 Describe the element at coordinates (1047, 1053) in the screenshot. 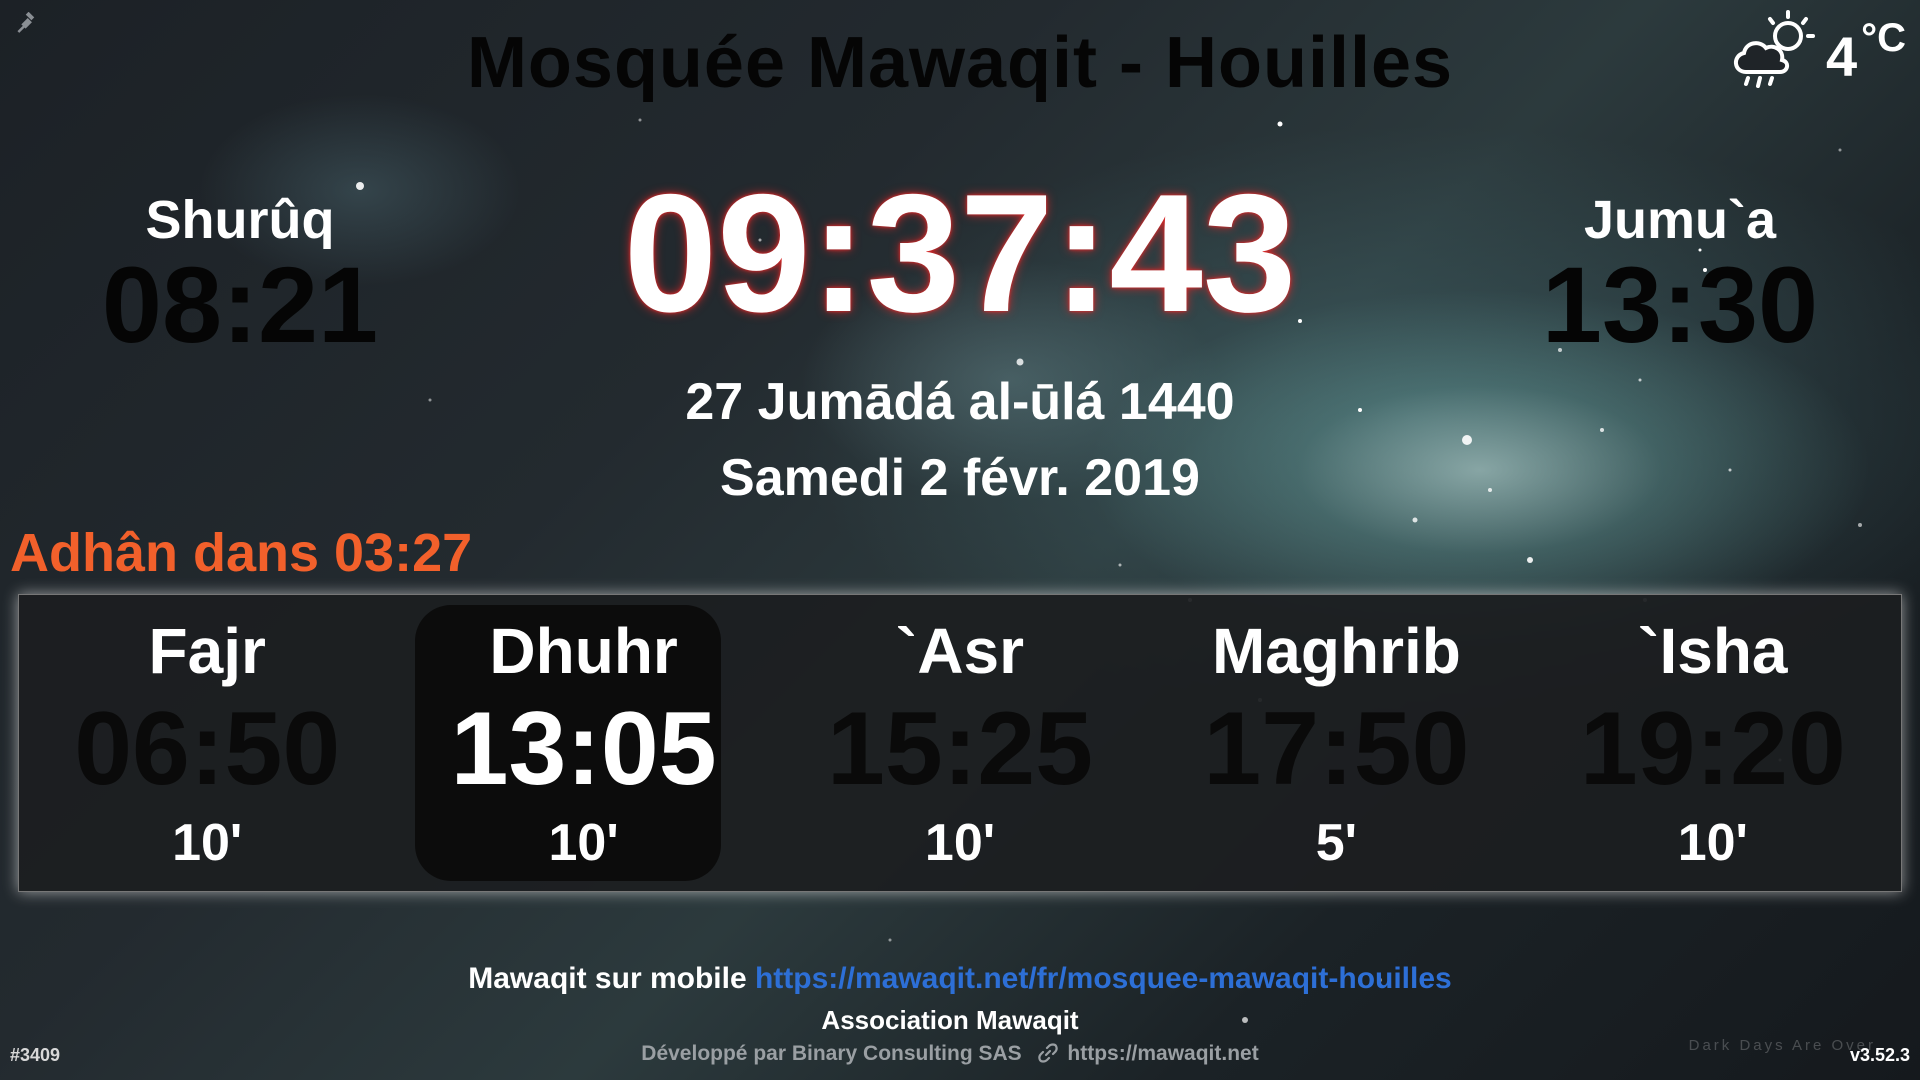

I see `link-icon` at that location.